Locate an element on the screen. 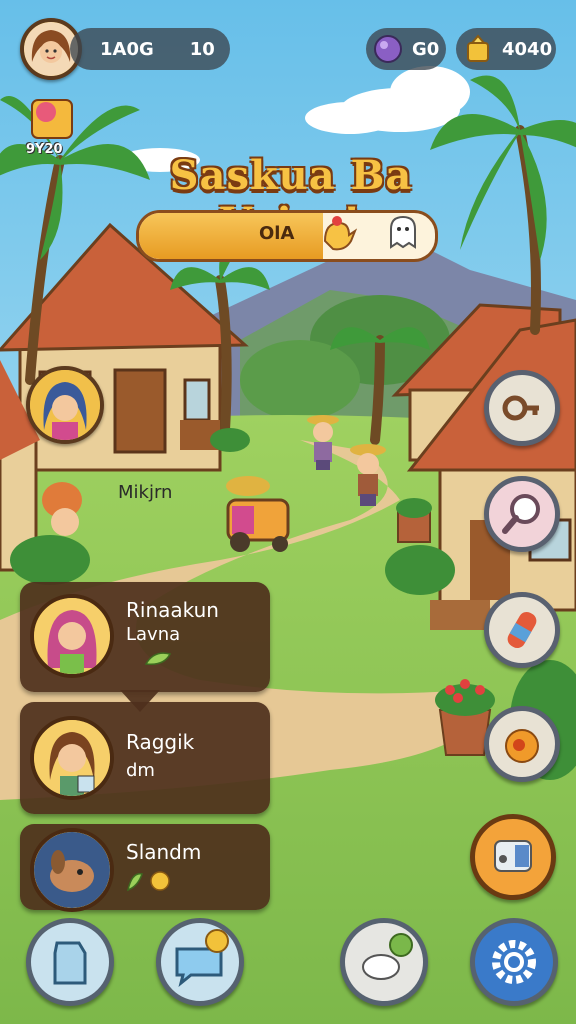  progress-fill is located at coordinates (231, 236).